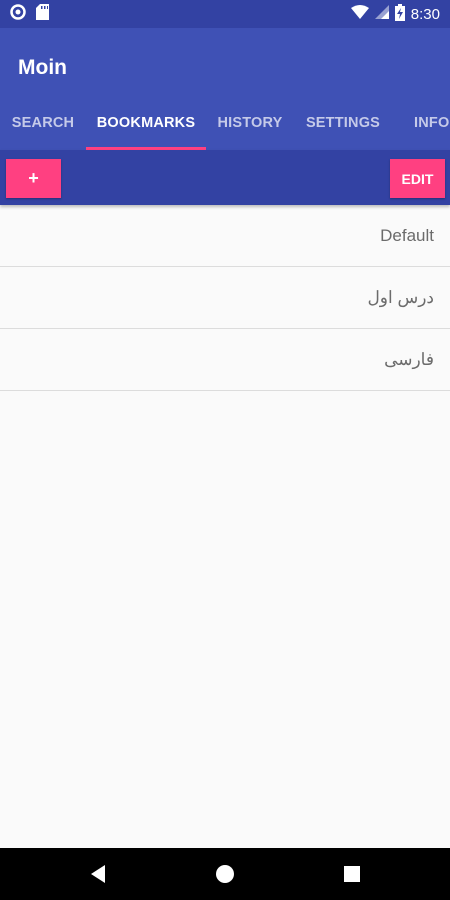  Describe the element at coordinates (432, 123) in the screenshot. I see `tab-label: INFO` at that location.